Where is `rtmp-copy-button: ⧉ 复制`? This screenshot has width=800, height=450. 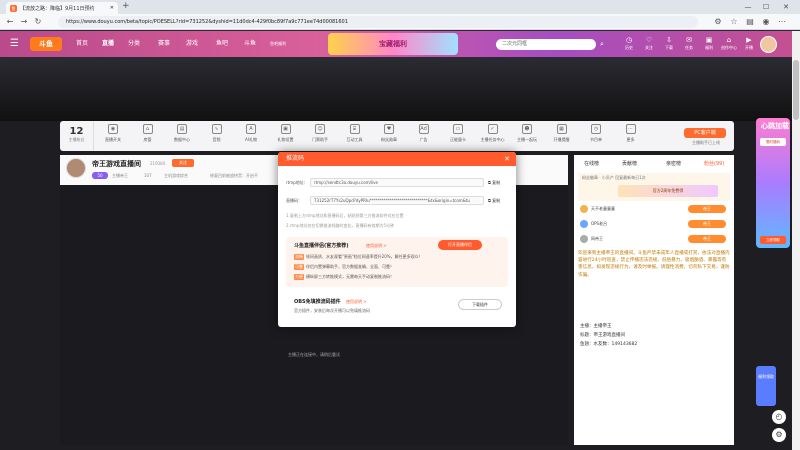 rtmp-copy-button: ⧉ 复制 is located at coordinates (499, 183).